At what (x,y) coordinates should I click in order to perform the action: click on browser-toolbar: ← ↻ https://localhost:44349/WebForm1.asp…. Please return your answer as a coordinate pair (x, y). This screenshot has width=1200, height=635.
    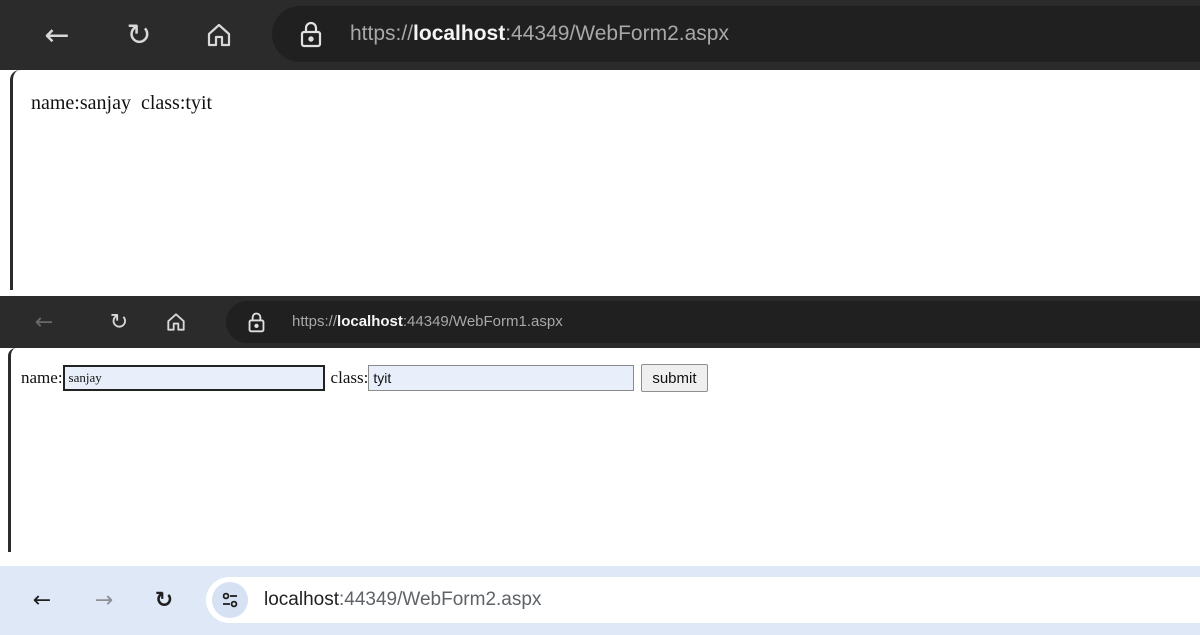
    Looking at the image, I should click on (600, 322).